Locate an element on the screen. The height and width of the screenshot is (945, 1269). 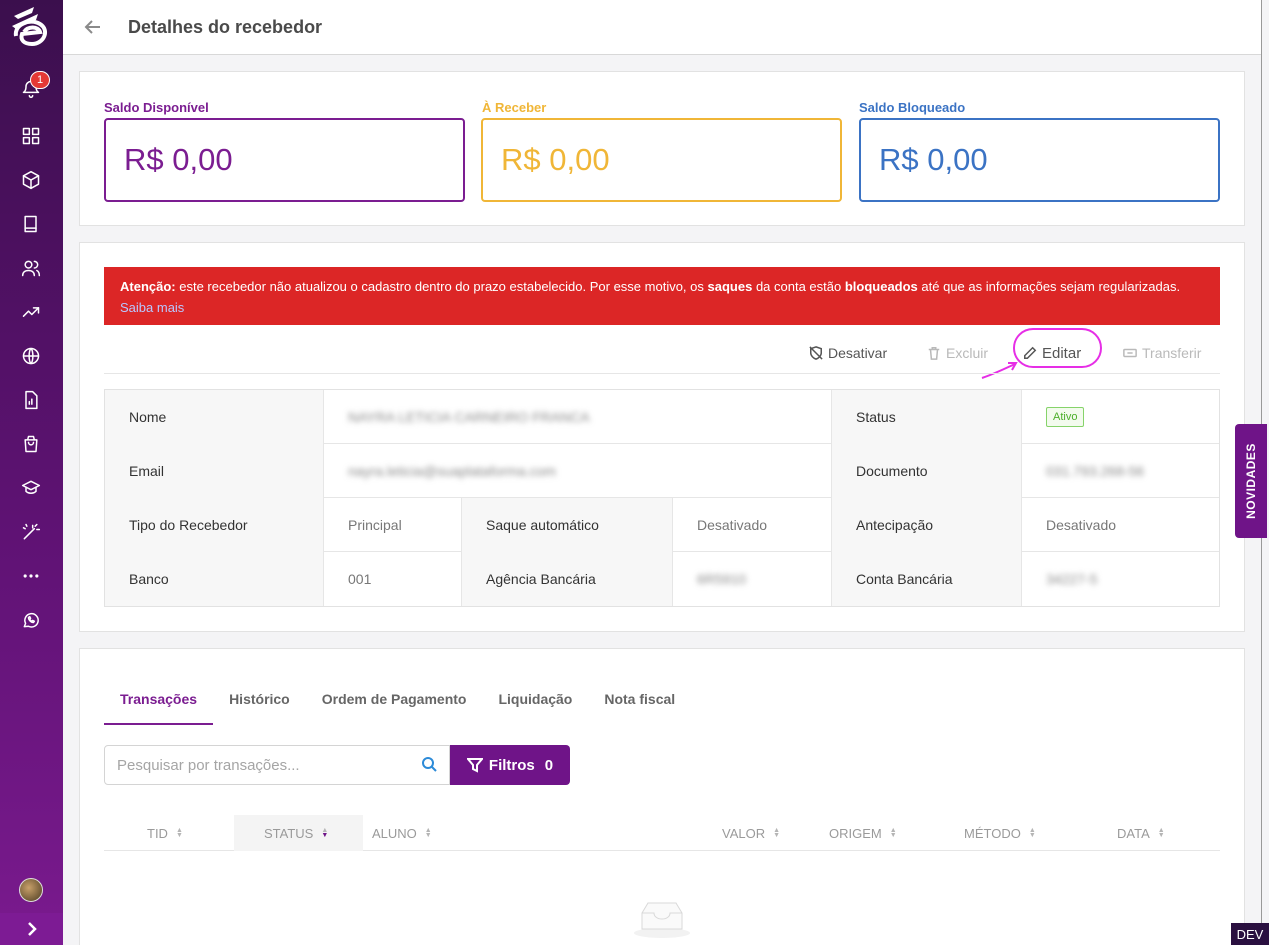
notification-badge: 1 is located at coordinates (40, 80).